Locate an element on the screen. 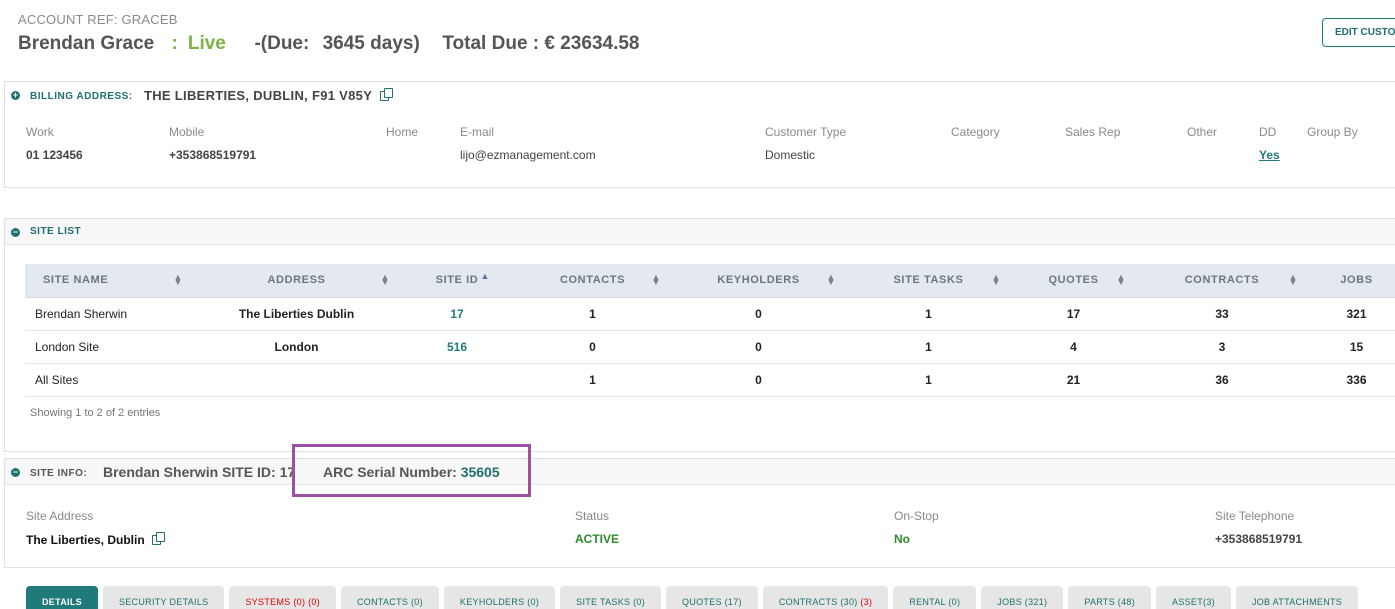  field-label: On-Stop is located at coordinates (916, 516).